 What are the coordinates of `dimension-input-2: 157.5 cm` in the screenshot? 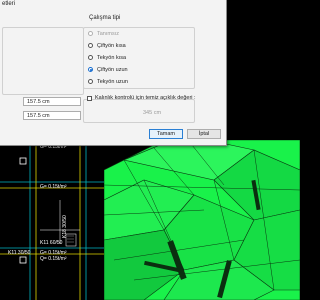 It's located at (52, 115).